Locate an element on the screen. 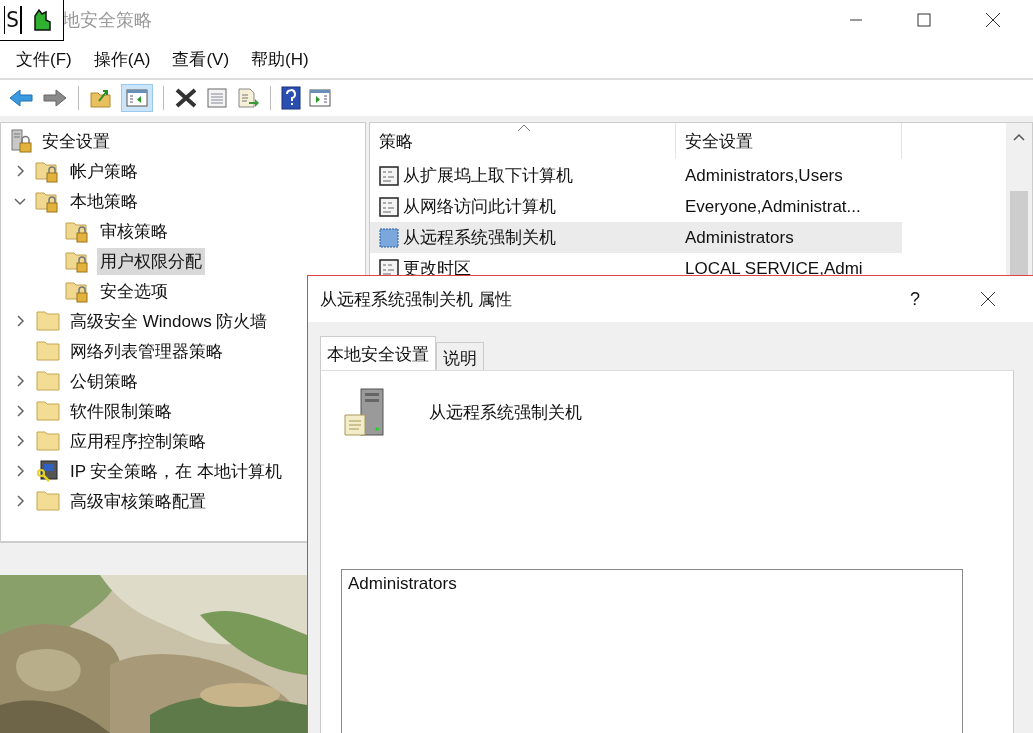 This screenshot has height=733, width=1033. back-icon is located at coordinates (21, 98).